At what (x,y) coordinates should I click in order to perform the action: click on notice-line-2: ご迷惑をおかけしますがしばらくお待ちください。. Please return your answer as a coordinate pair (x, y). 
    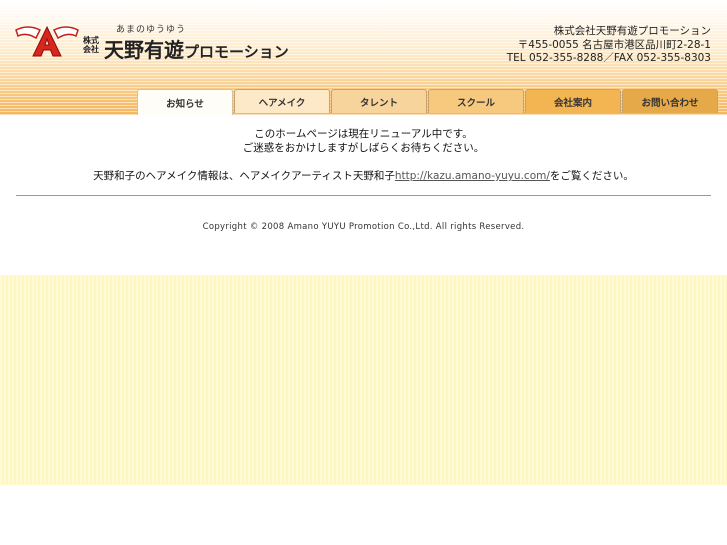
    Looking at the image, I should click on (363, 148).